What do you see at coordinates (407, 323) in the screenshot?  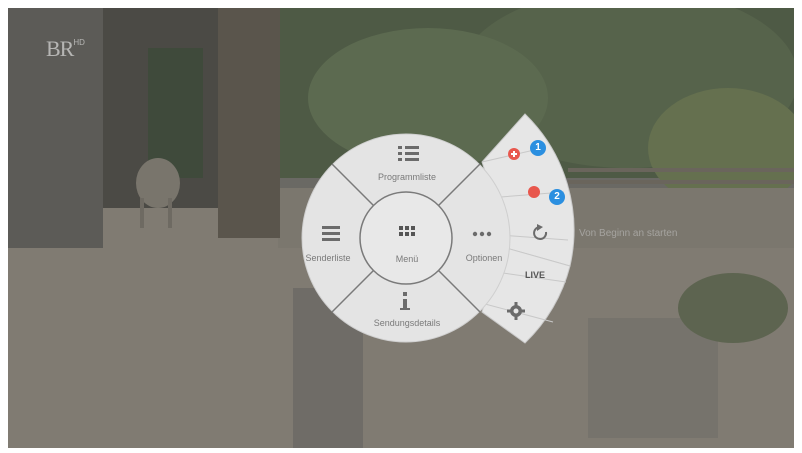 I see `sendungsdetails-label: Sendungsdetails` at bounding box center [407, 323].